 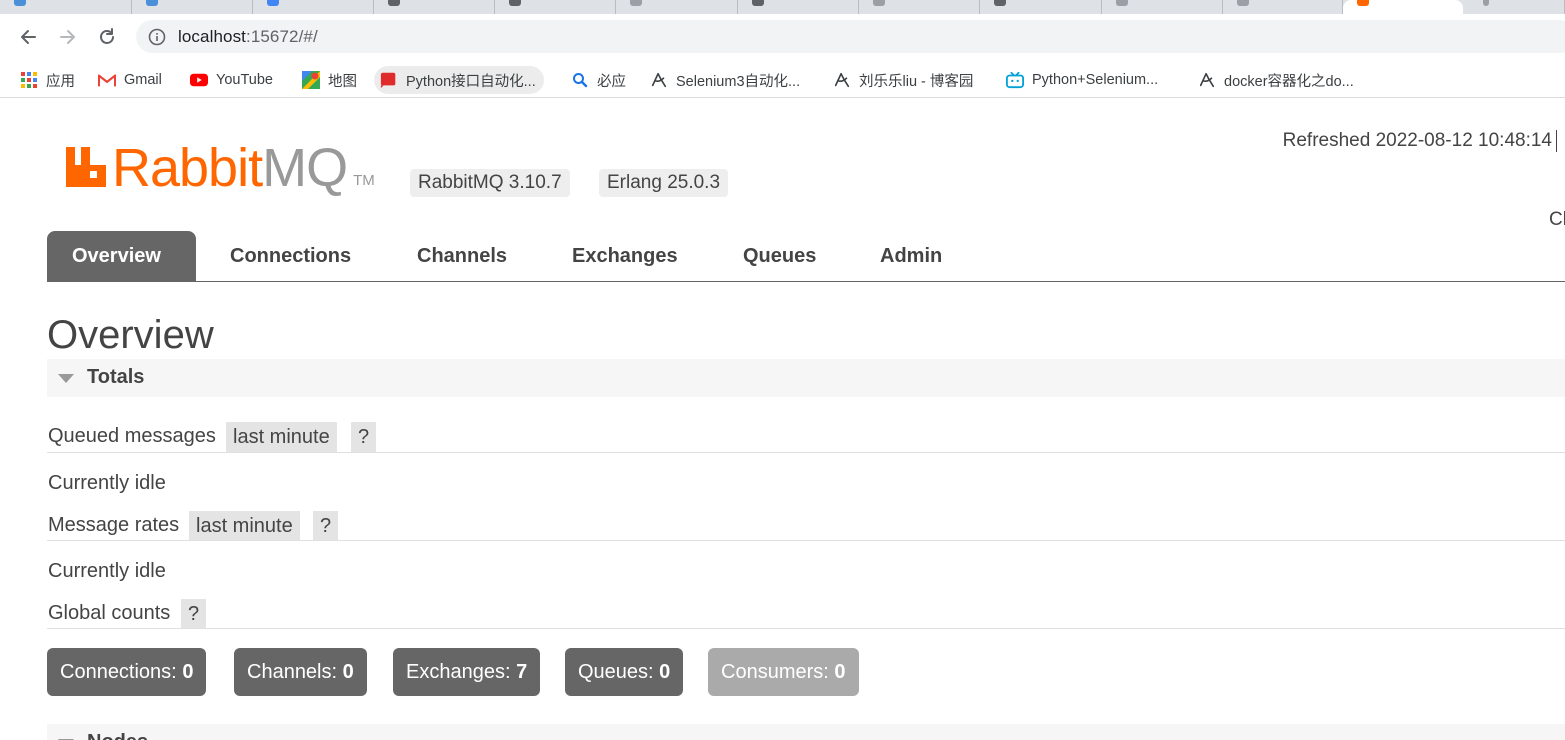 What do you see at coordinates (212, 36) in the screenshot?
I see `url-host: localhost` at bounding box center [212, 36].